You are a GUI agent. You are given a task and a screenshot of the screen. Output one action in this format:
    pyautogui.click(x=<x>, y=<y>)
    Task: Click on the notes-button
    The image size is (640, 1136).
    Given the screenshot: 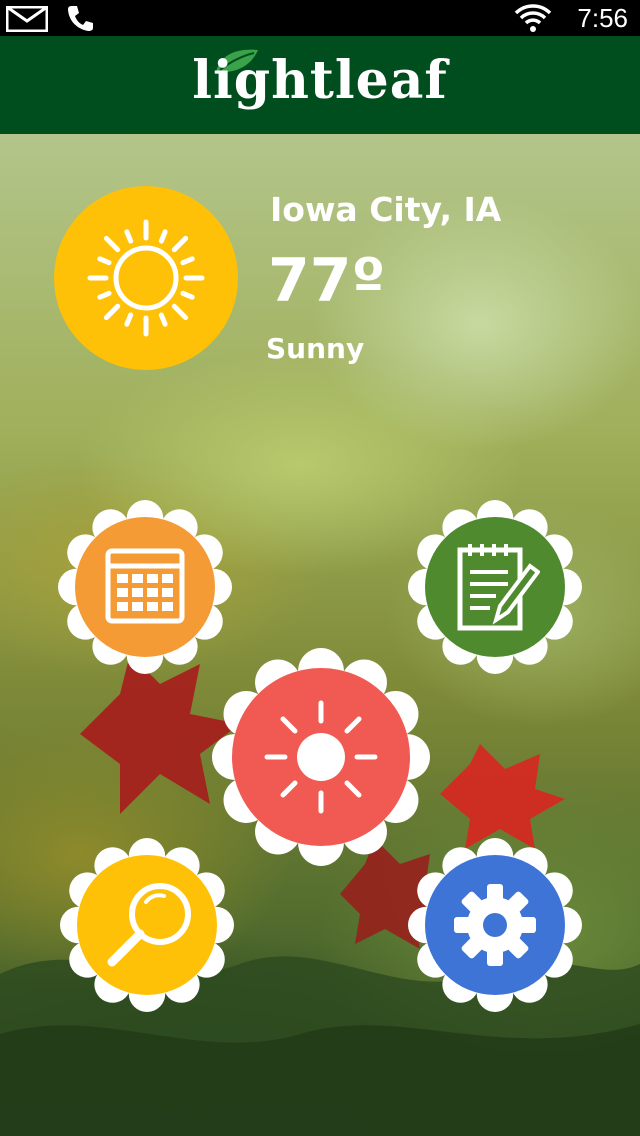 What is the action you would take?
    pyautogui.click(x=495, y=587)
    